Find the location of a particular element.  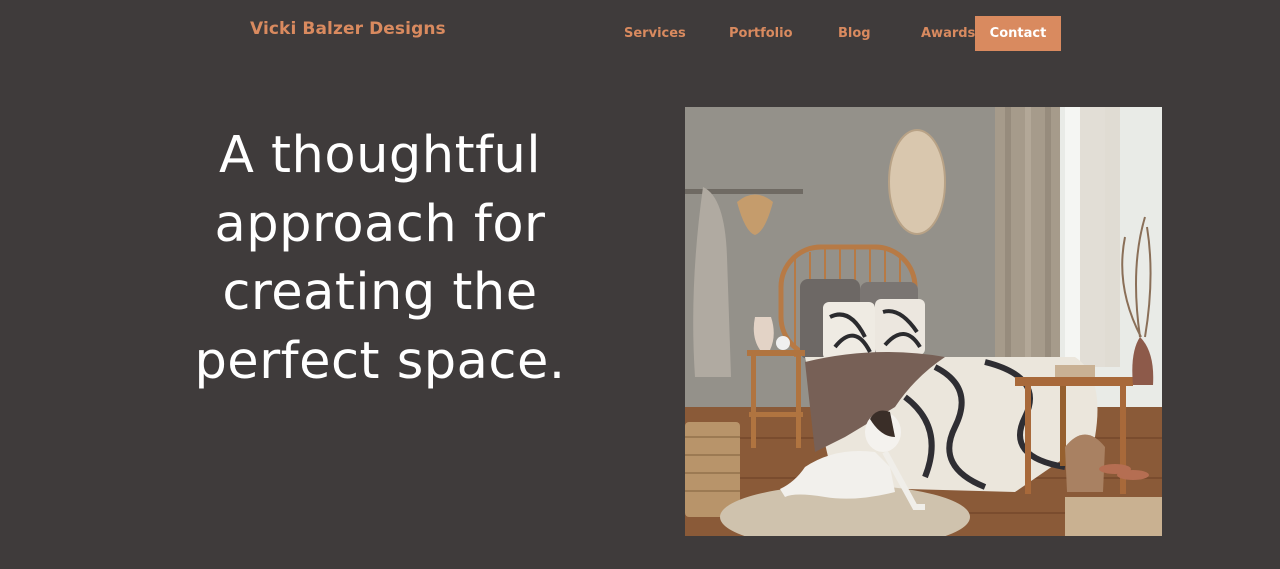

headline-line: perfect space. is located at coordinates (380, 361).